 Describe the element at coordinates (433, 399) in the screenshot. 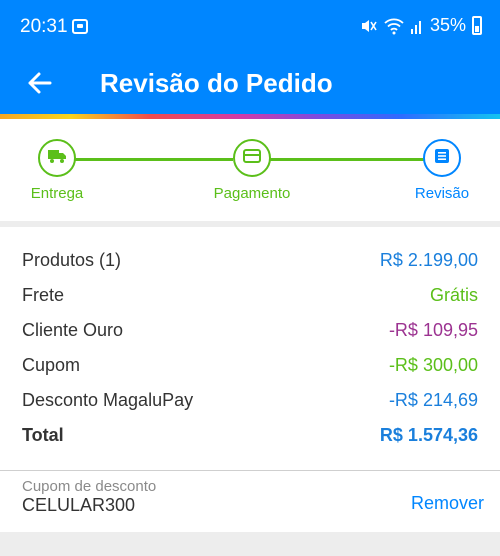

I see `summary-value: -R$ 214,69` at that location.